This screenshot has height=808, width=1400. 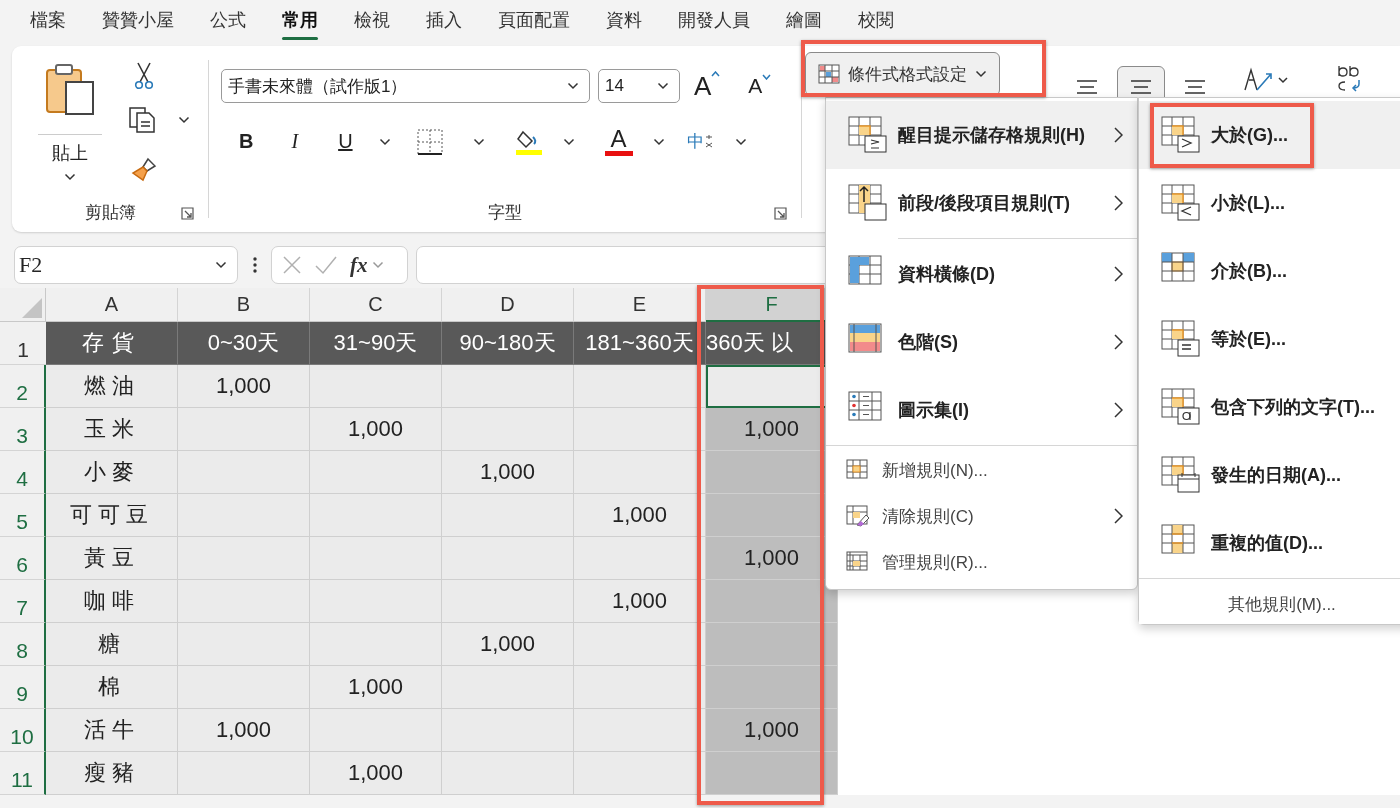 I want to click on font-name-field: 手書未來體（試作版1）, so click(x=405, y=86).